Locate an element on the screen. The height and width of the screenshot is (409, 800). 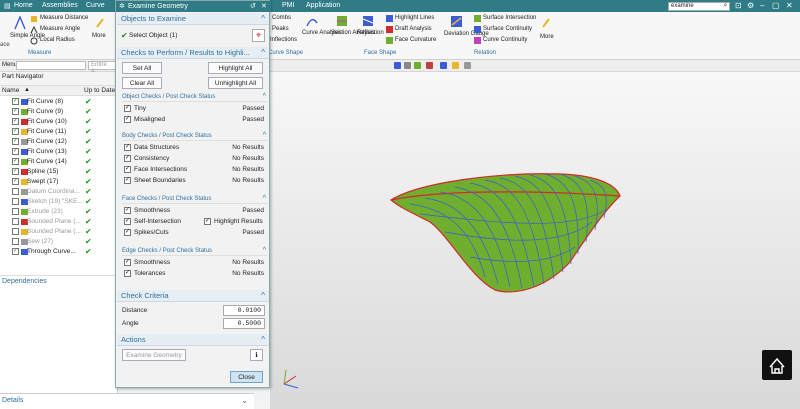
ribbon-draft-analysis: Draft Analysis is located at coordinates (413, 29).